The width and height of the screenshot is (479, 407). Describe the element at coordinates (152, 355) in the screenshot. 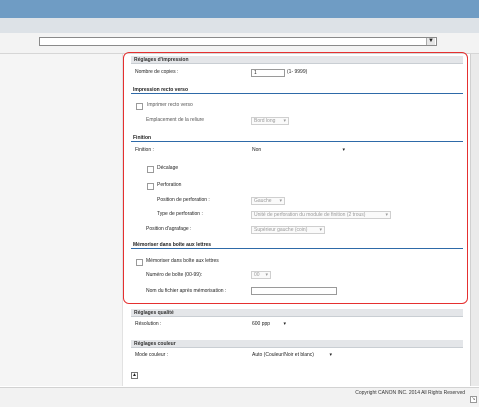

I see `color-mode-label: Mode couleur :` at that location.